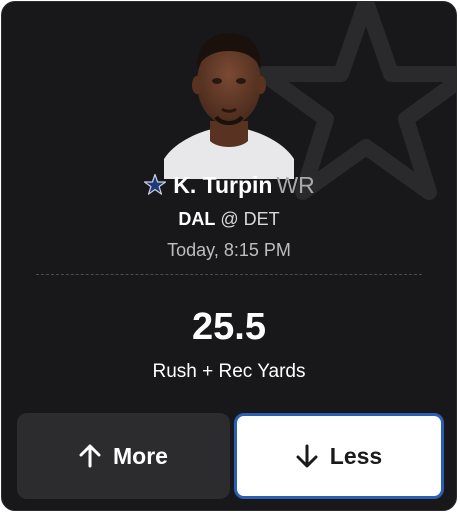 The image size is (460, 514). What do you see at coordinates (90, 456) in the screenshot?
I see `arrow-up-icon` at bounding box center [90, 456].